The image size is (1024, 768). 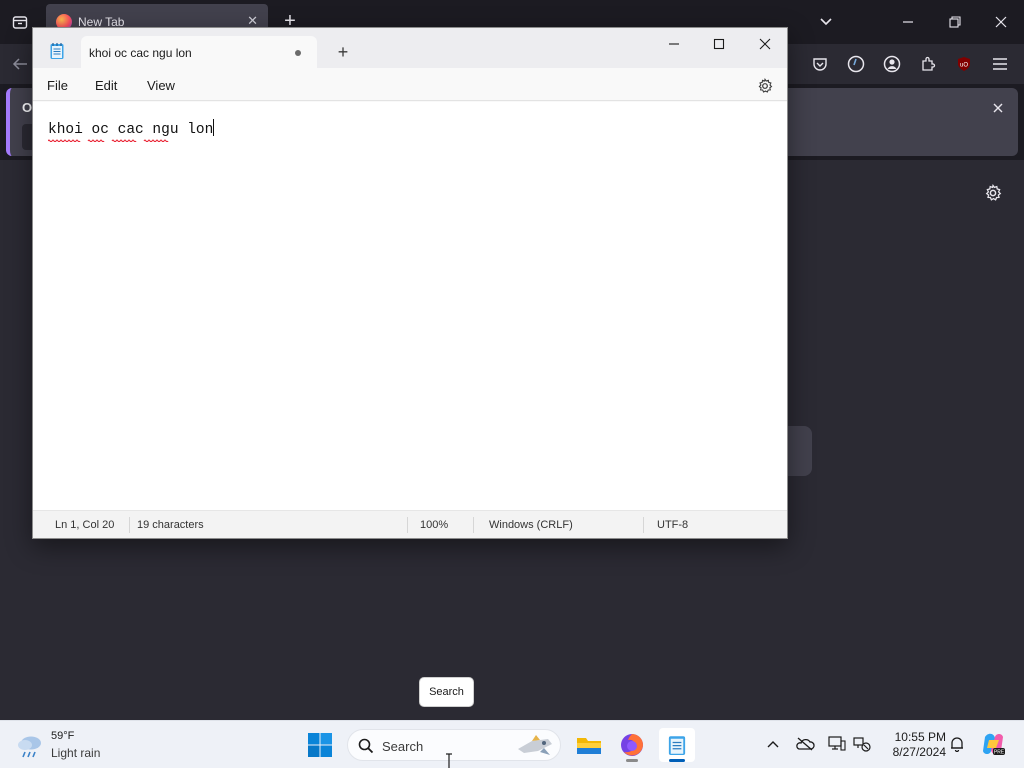 What do you see at coordinates (892, 64) in the screenshot?
I see `account-icon` at bounding box center [892, 64].